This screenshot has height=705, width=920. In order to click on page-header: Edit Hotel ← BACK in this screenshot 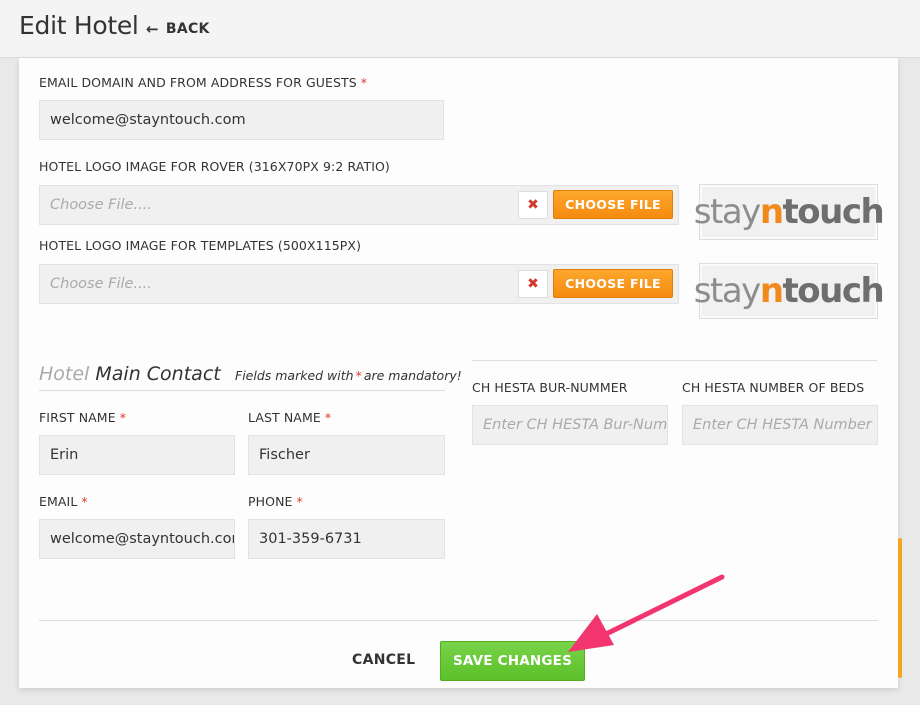, I will do `click(460, 29)`.